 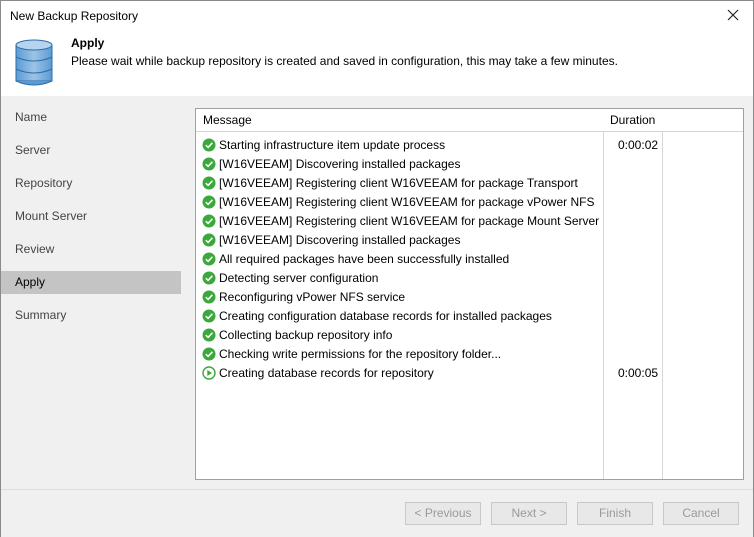 What do you see at coordinates (312, 297) in the screenshot?
I see `log-message: Reconfiguring vPower NFS service` at bounding box center [312, 297].